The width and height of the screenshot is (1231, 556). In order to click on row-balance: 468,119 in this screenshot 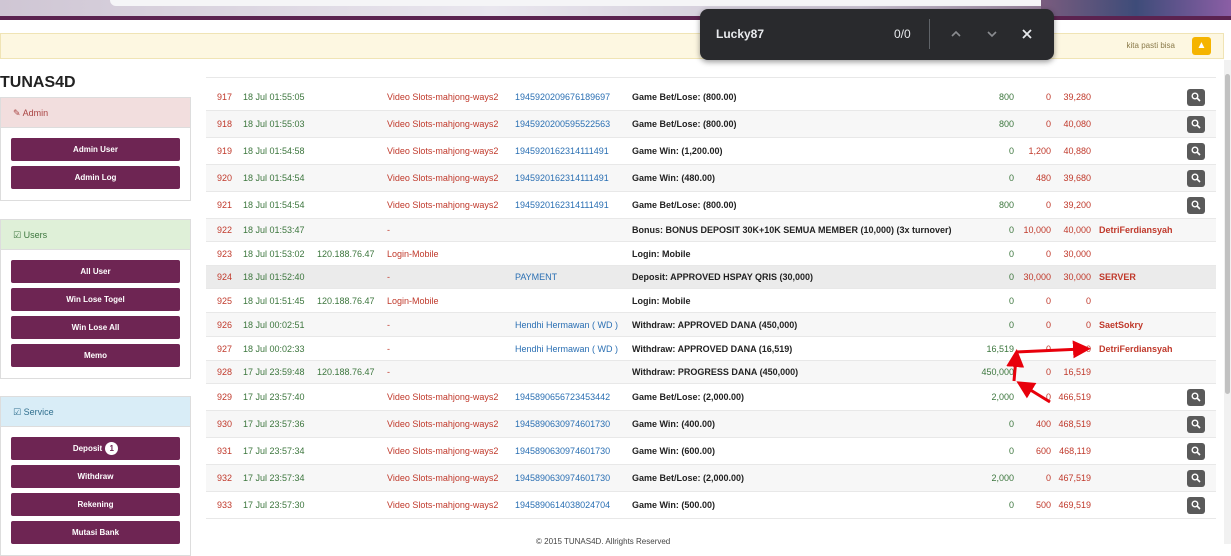, I will do `click(1075, 451)`.